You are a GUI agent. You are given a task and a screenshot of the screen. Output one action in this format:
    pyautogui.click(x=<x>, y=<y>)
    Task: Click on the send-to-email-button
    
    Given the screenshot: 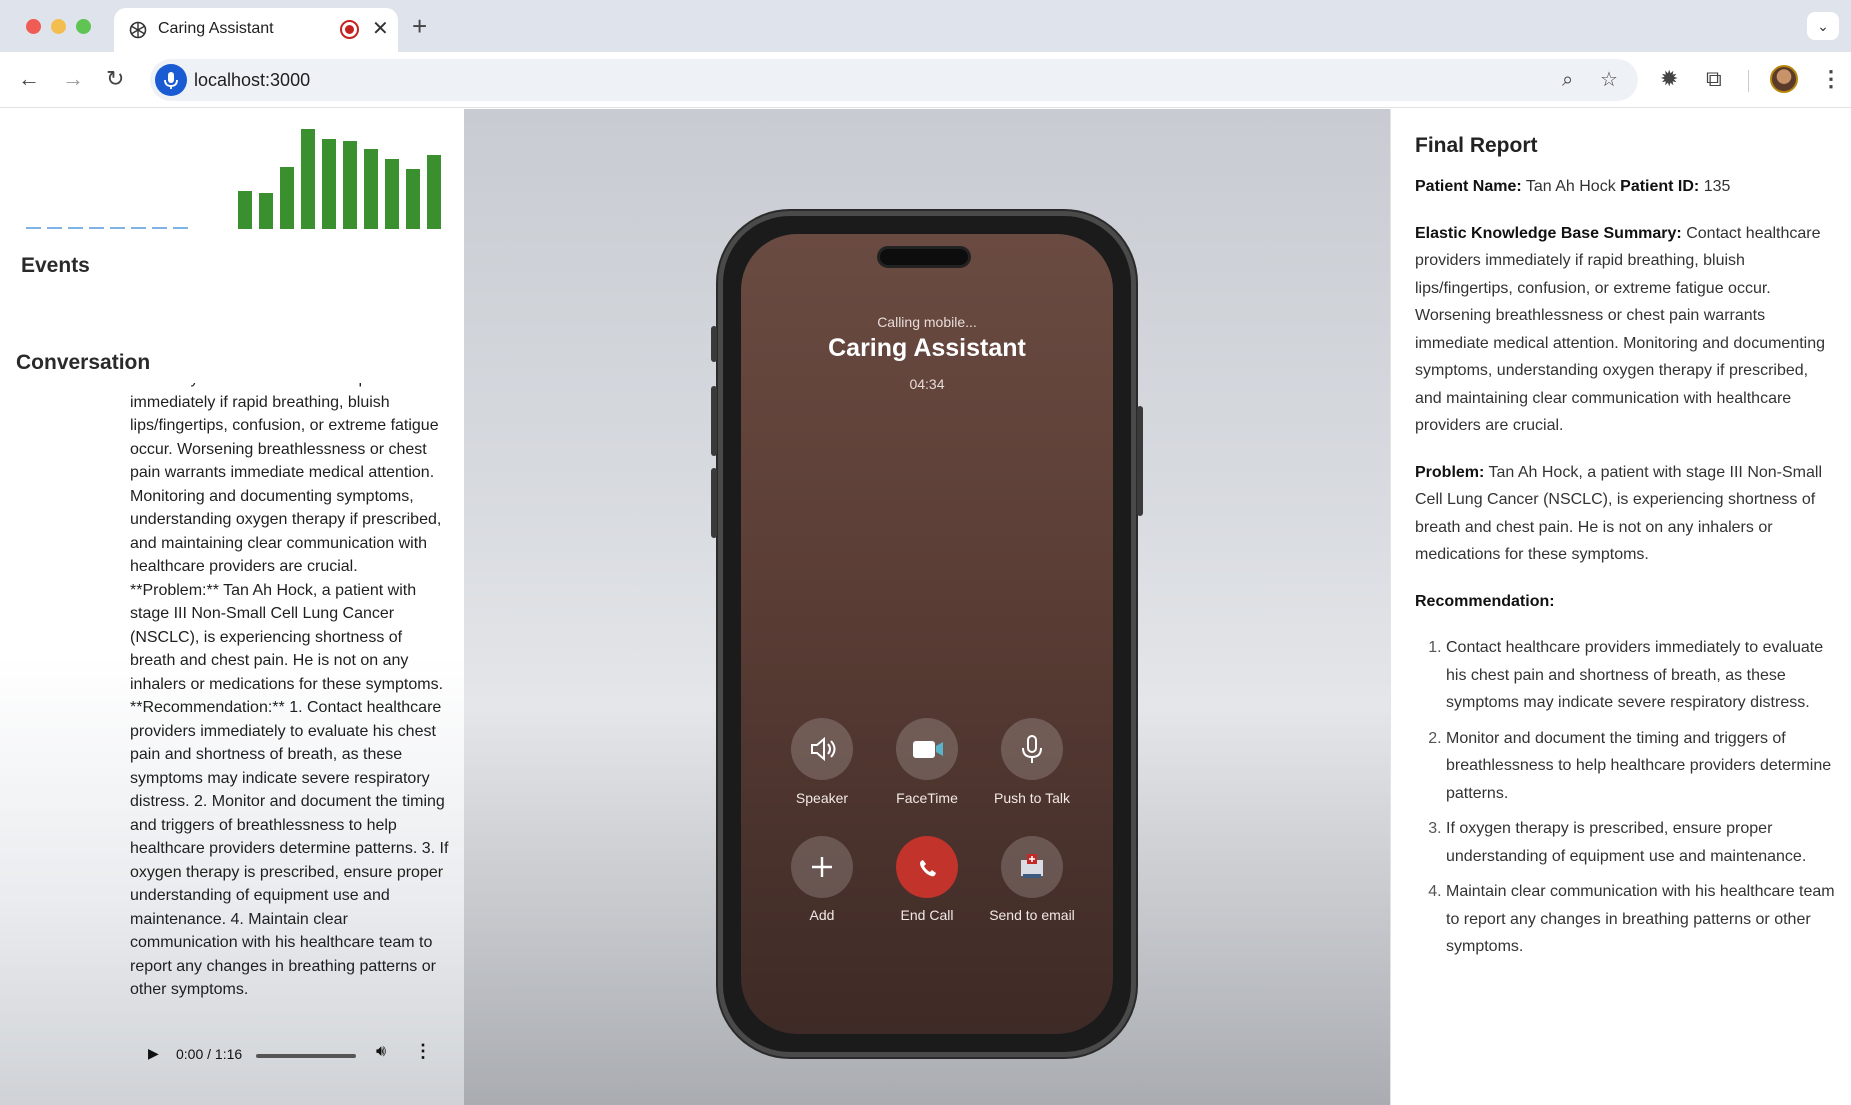 What is the action you would take?
    pyautogui.click(x=1032, y=867)
    